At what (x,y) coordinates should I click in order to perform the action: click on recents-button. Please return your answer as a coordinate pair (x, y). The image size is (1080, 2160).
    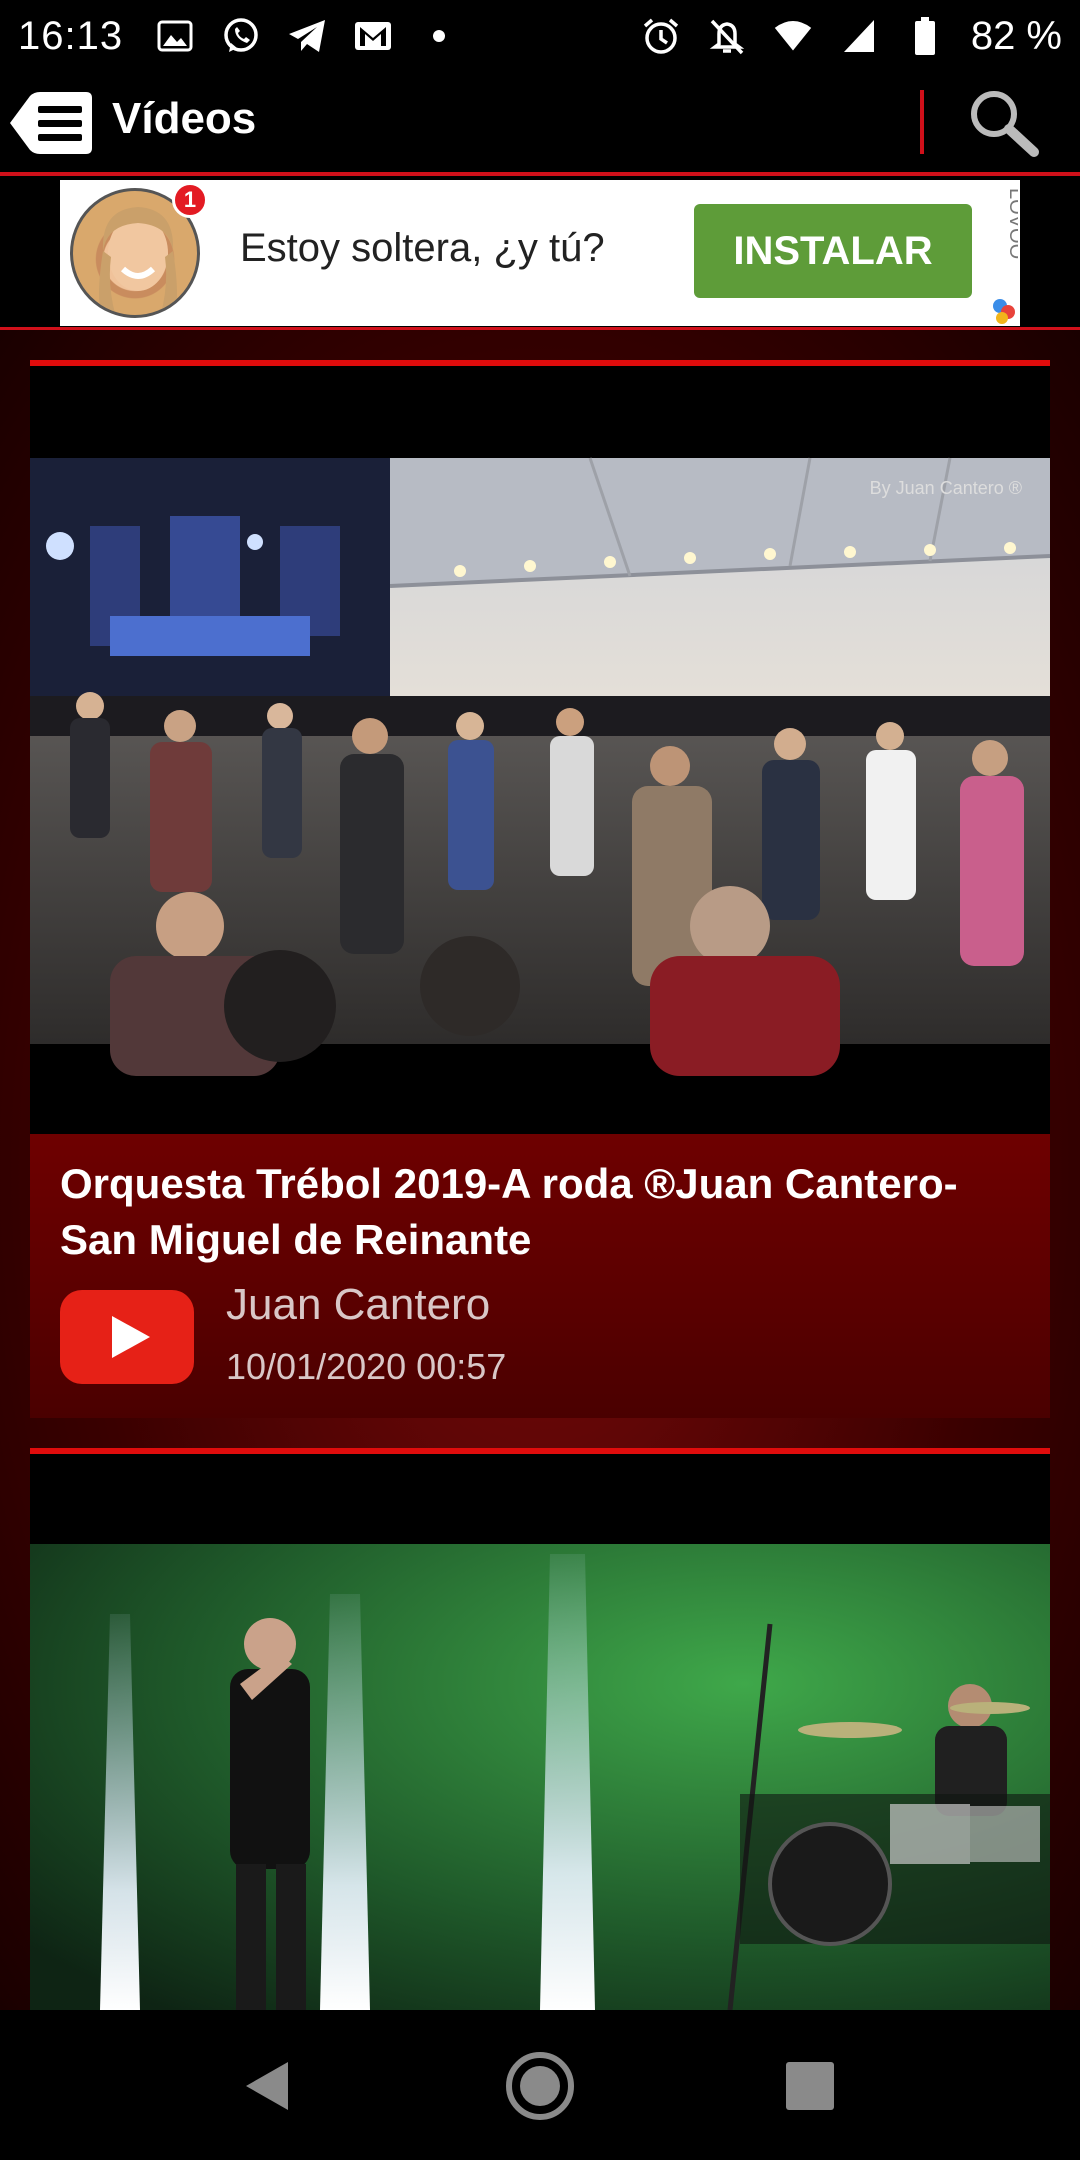
    Looking at the image, I should click on (810, 2086).